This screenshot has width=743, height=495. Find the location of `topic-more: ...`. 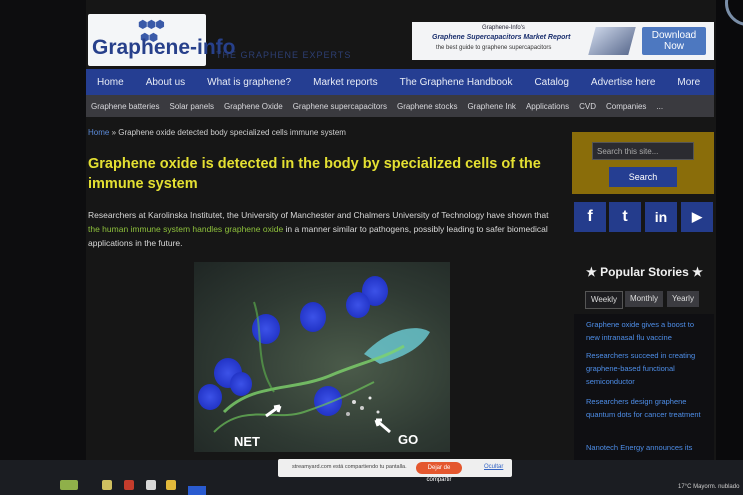

topic-more: ... is located at coordinates (659, 106).